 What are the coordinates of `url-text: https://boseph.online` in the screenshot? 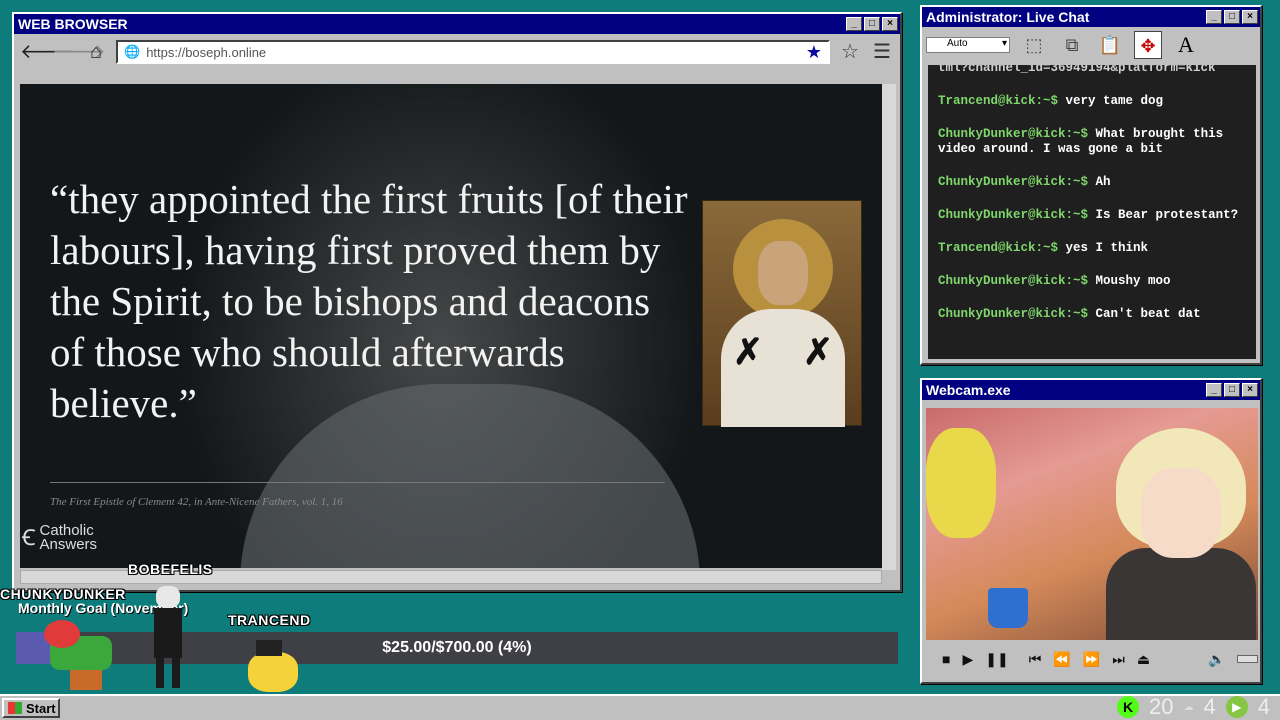 It's located at (473, 52).